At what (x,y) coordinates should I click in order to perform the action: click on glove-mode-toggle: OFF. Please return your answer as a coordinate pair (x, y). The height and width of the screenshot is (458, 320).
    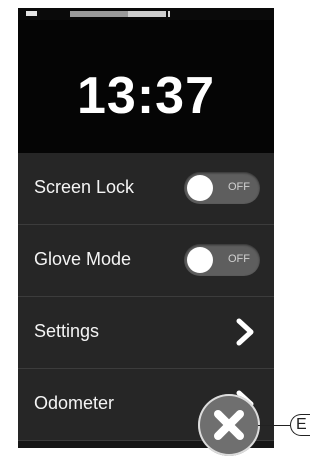
    Looking at the image, I should click on (222, 260).